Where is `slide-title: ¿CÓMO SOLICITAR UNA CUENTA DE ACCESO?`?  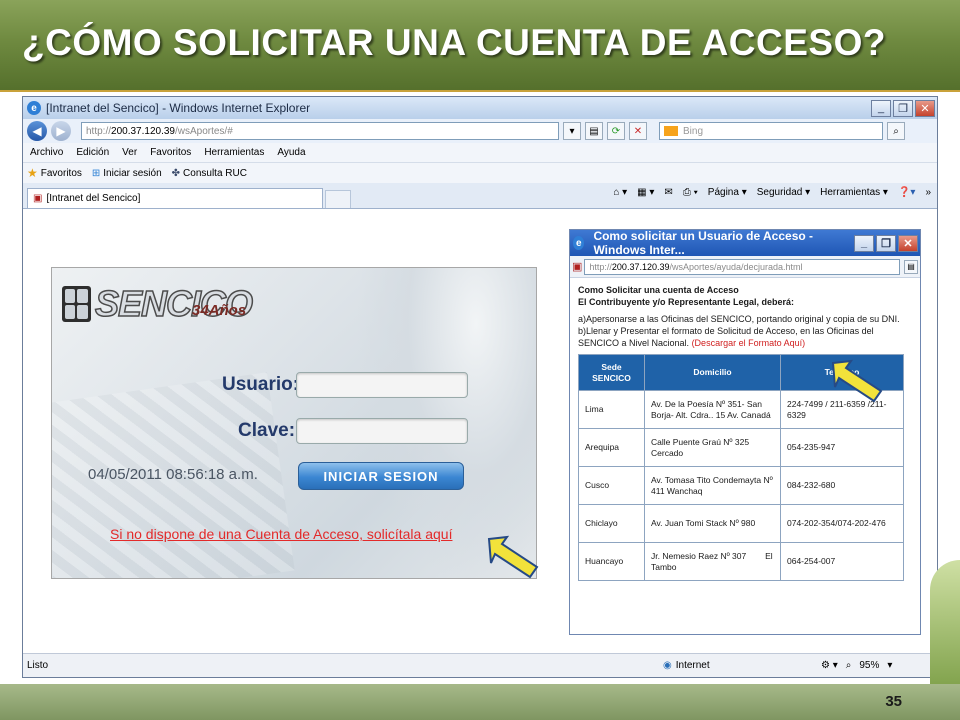 slide-title: ¿CÓMO SOLICITAR UNA CUENTA DE ACCESO? is located at coordinates (454, 42).